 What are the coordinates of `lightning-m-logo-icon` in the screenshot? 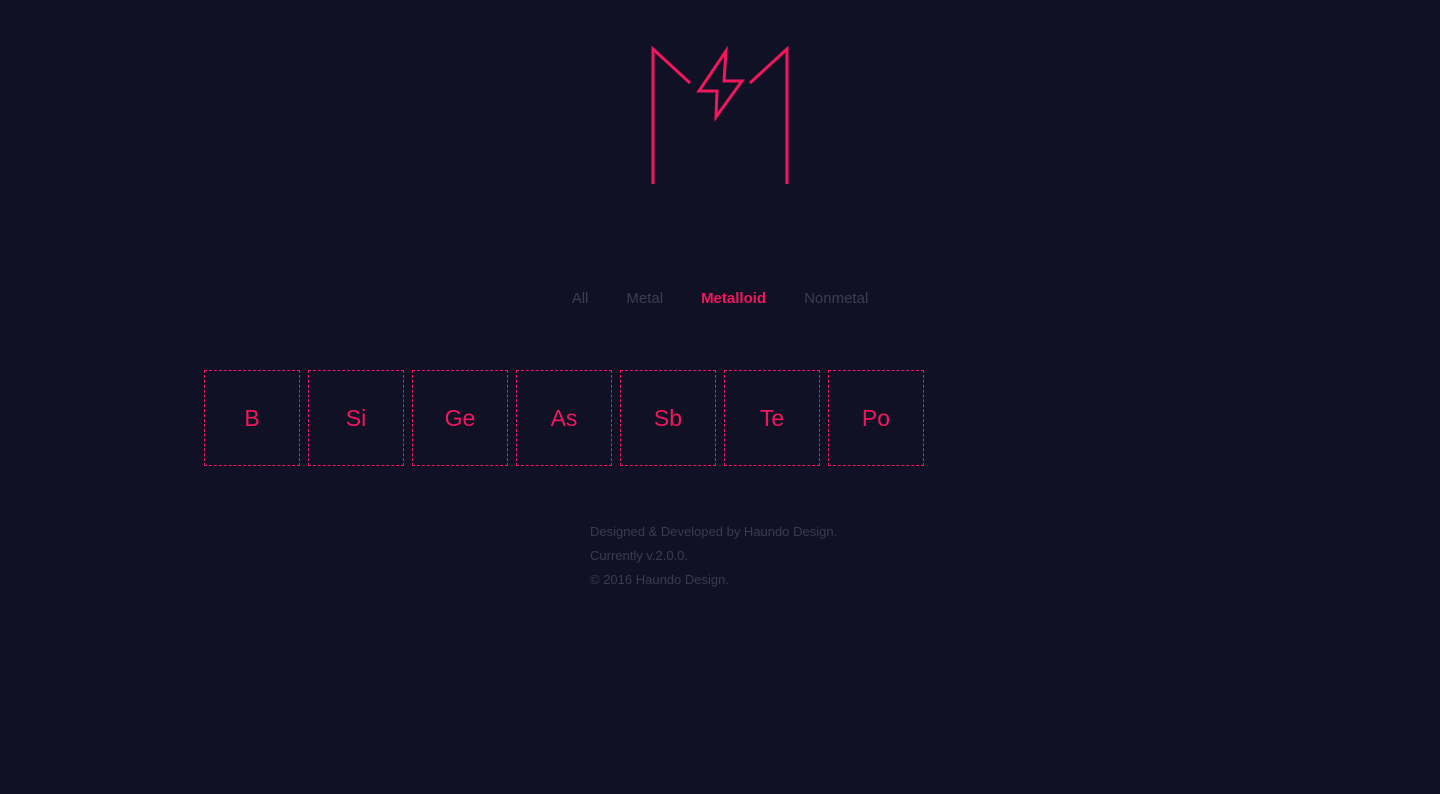 It's located at (720, 115).